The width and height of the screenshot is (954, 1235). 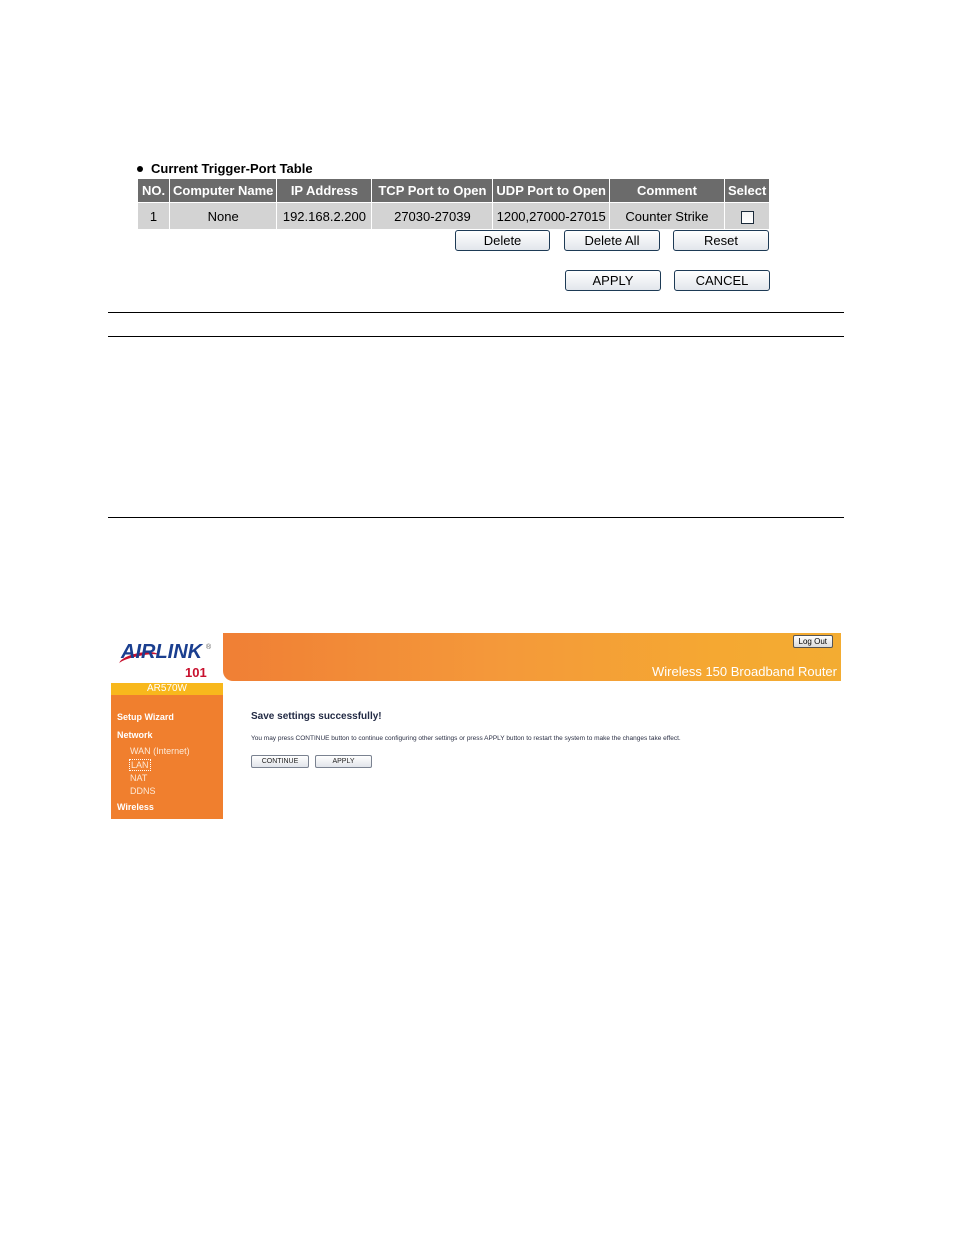 I want to click on sidebar-item-network: Network, so click(x=135, y=735).